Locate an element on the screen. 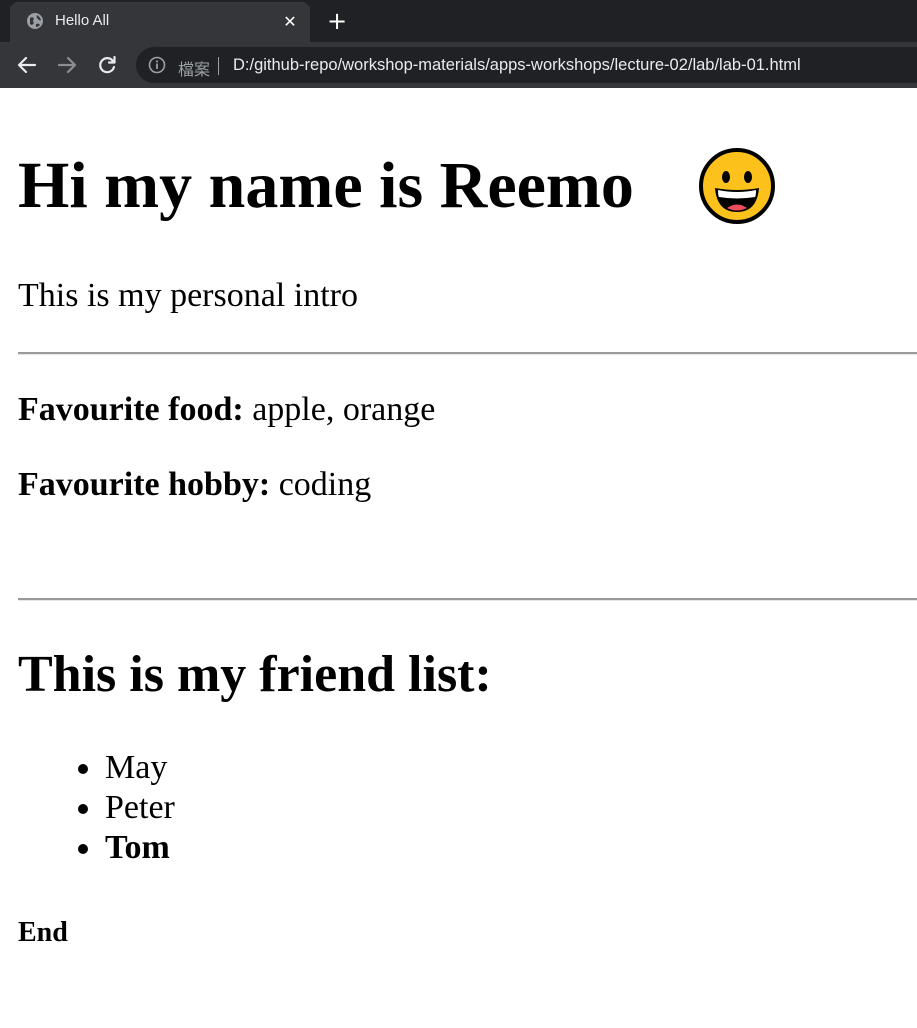  friend-list: May Peter Tom is located at coordinates (96, 808).